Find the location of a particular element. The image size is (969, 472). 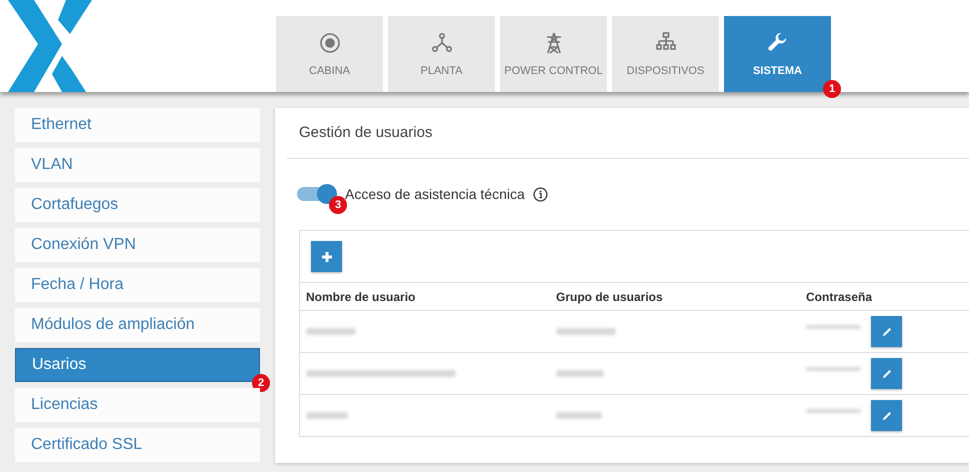

add-button is located at coordinates (326, 256).